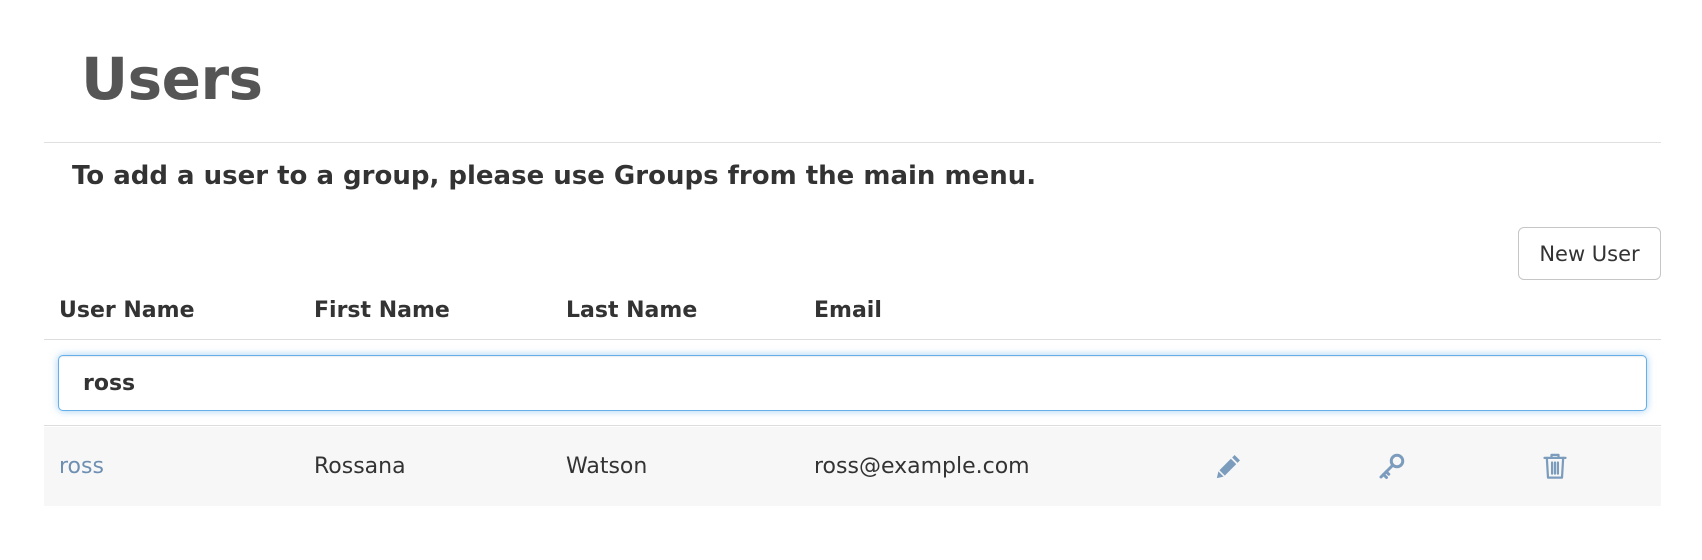 This screenshot has width=1702, height=560. What do you see at coordinates (360, 466) in the screenshot?
I see `first-name-cell: Rossana` at bounding box center [360, 466].